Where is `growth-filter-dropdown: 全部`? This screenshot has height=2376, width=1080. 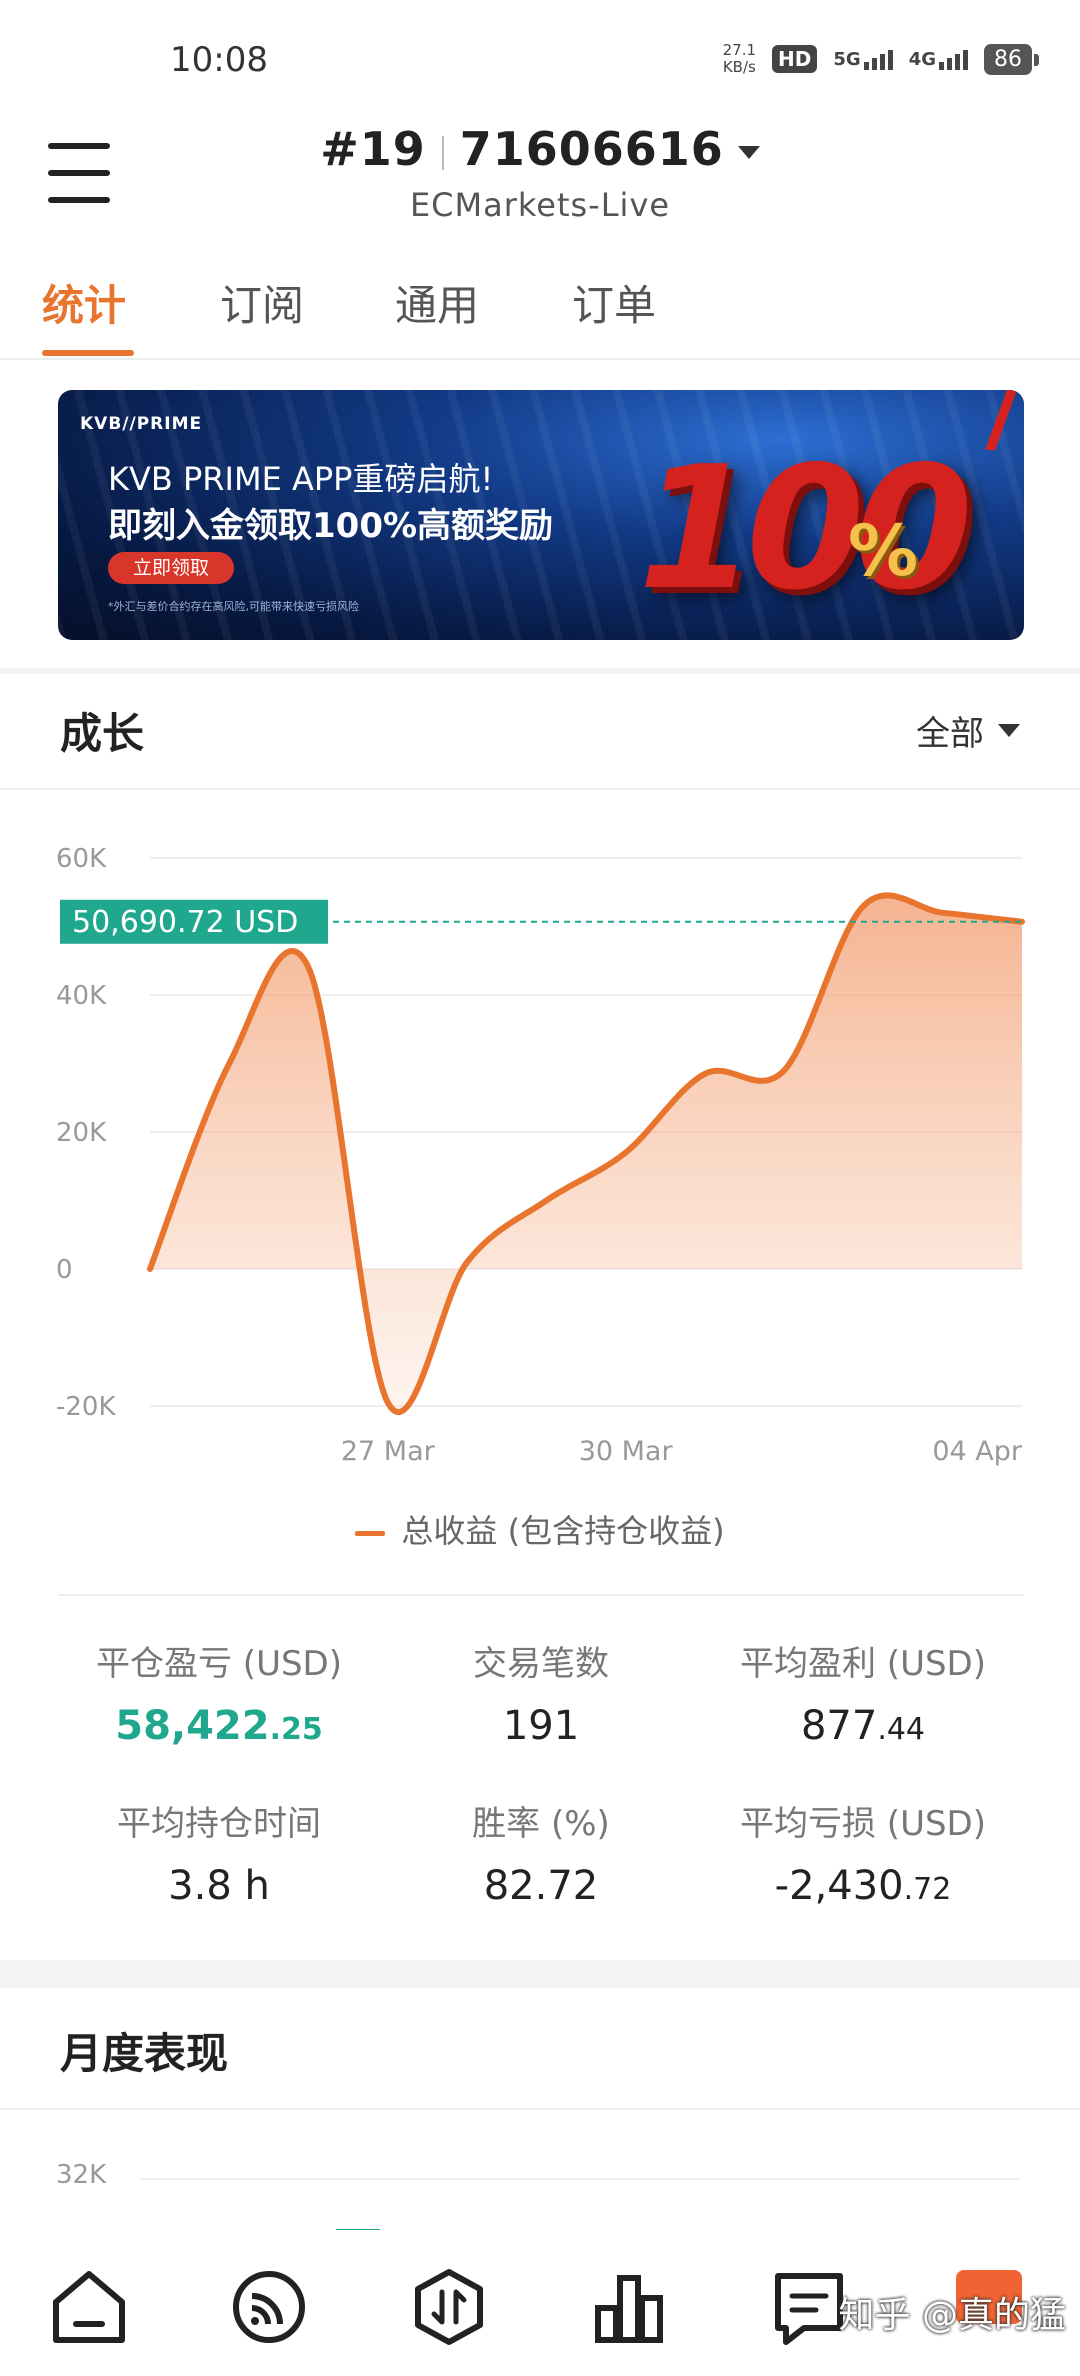 growth-filter-dropdown: 全部 is located at coordinates (968, 730).